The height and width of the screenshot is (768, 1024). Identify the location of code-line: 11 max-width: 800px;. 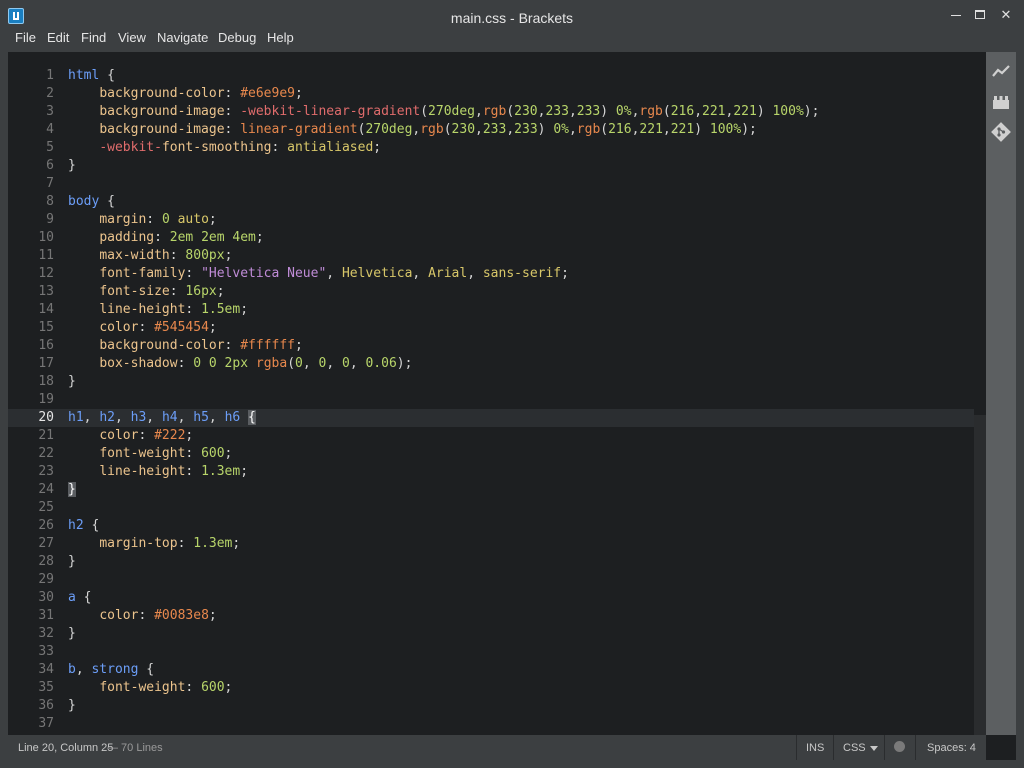
(491, 256).